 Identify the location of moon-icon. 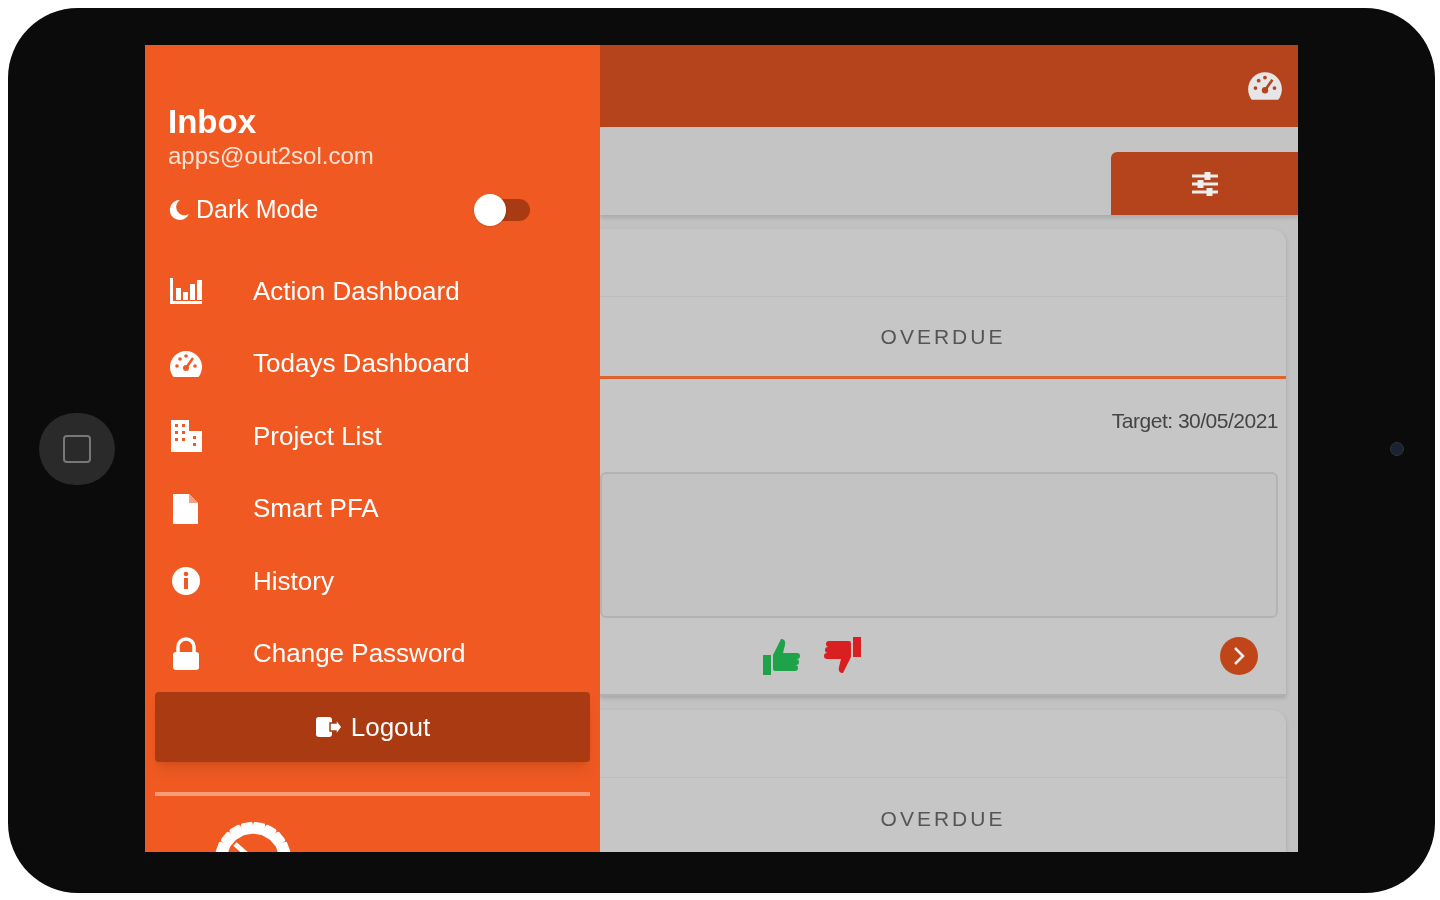
(179, 210).